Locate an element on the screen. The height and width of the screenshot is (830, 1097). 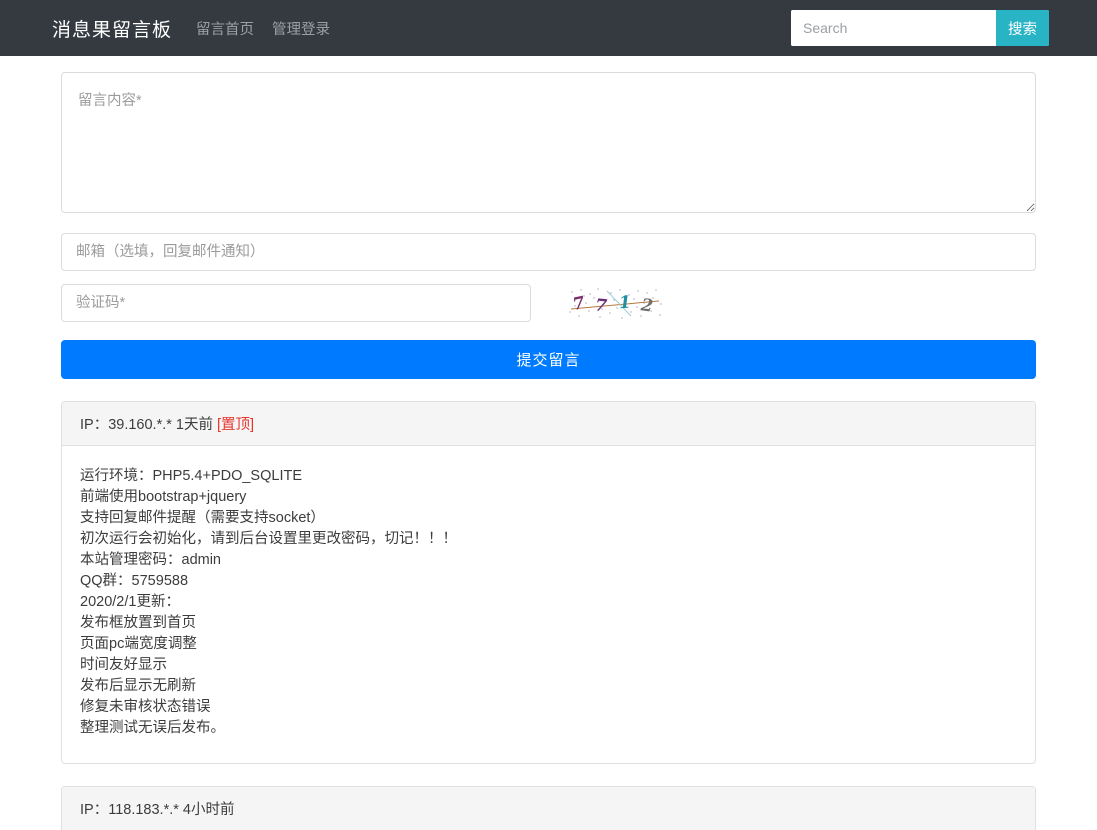
navbar-brand: 消息果留言板 is located at coordinates (112, 28).